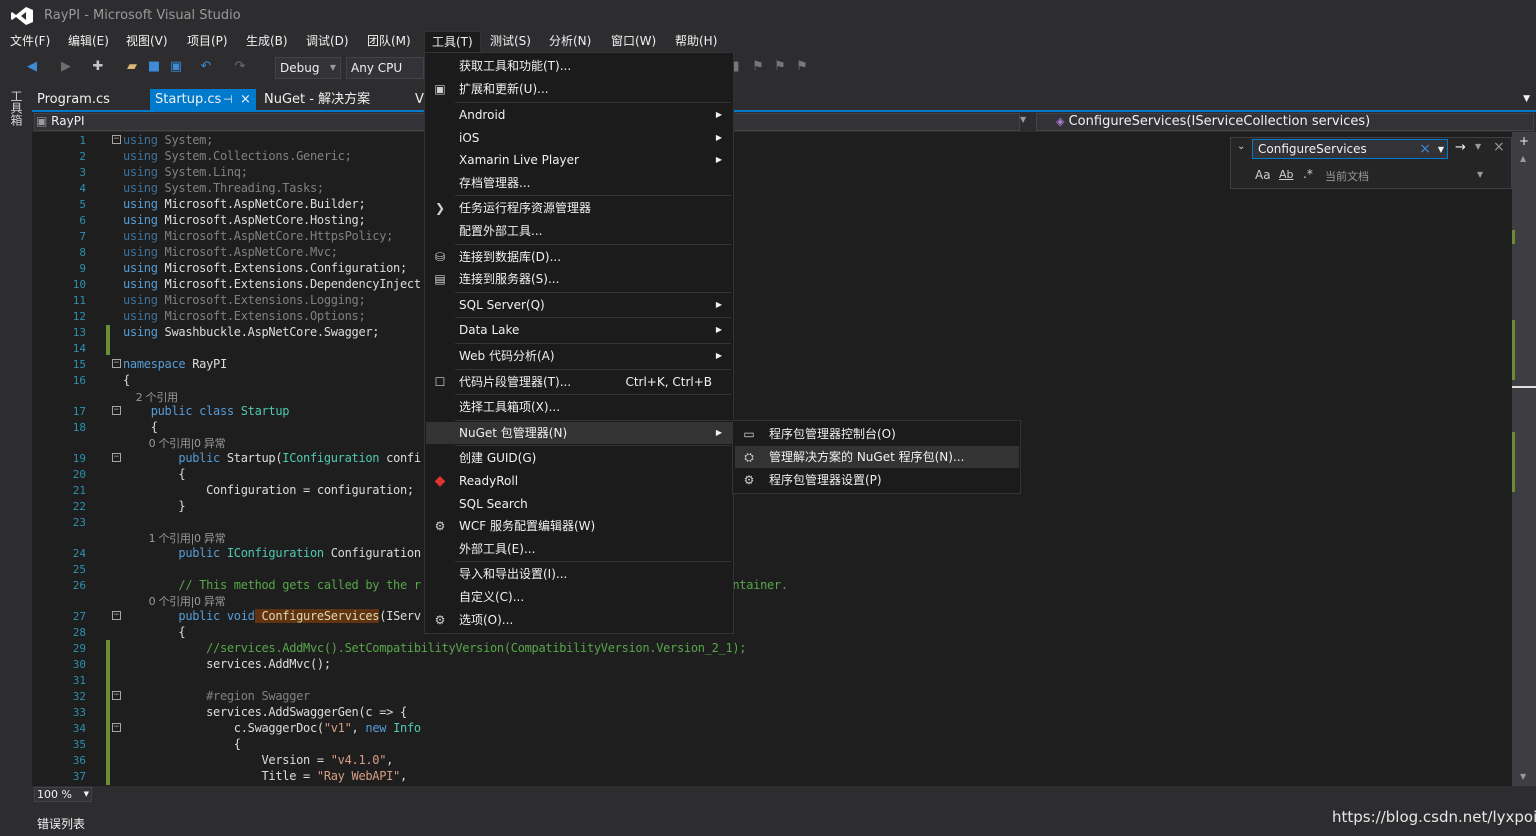 This screenshot has height=836, width=1536. Describe the element at coordinates (579, 138) in the screenshot. I see `menu-item: iOS ▶` at that location.